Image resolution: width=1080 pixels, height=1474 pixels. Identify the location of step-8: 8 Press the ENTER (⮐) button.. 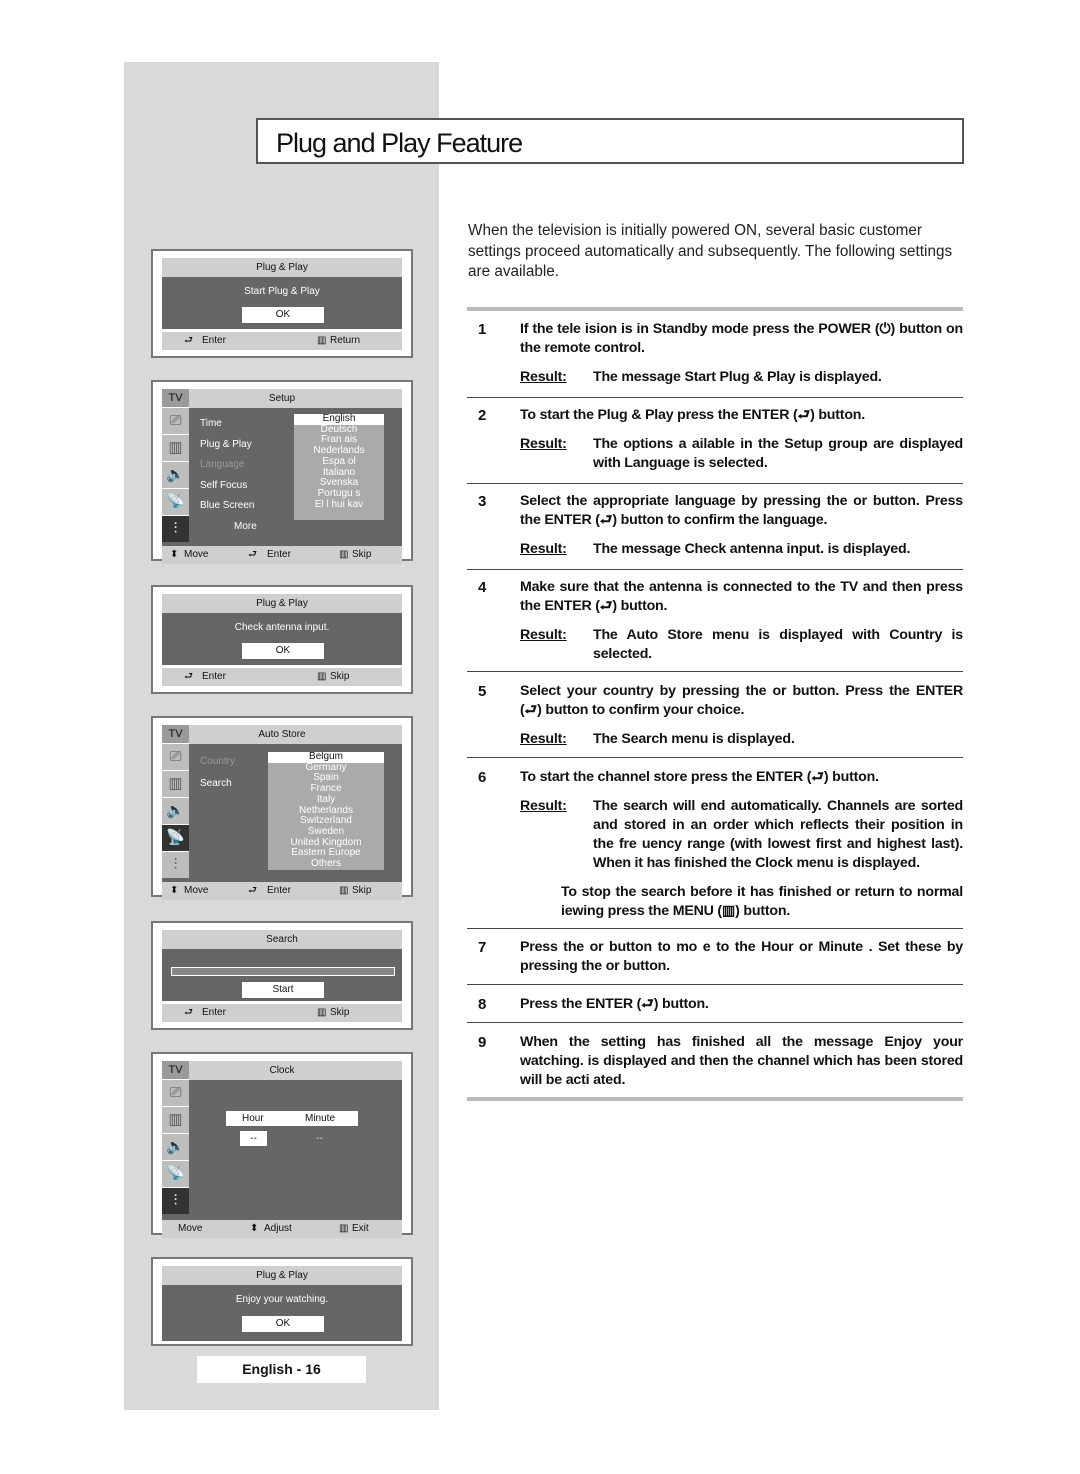
(715, 1004).